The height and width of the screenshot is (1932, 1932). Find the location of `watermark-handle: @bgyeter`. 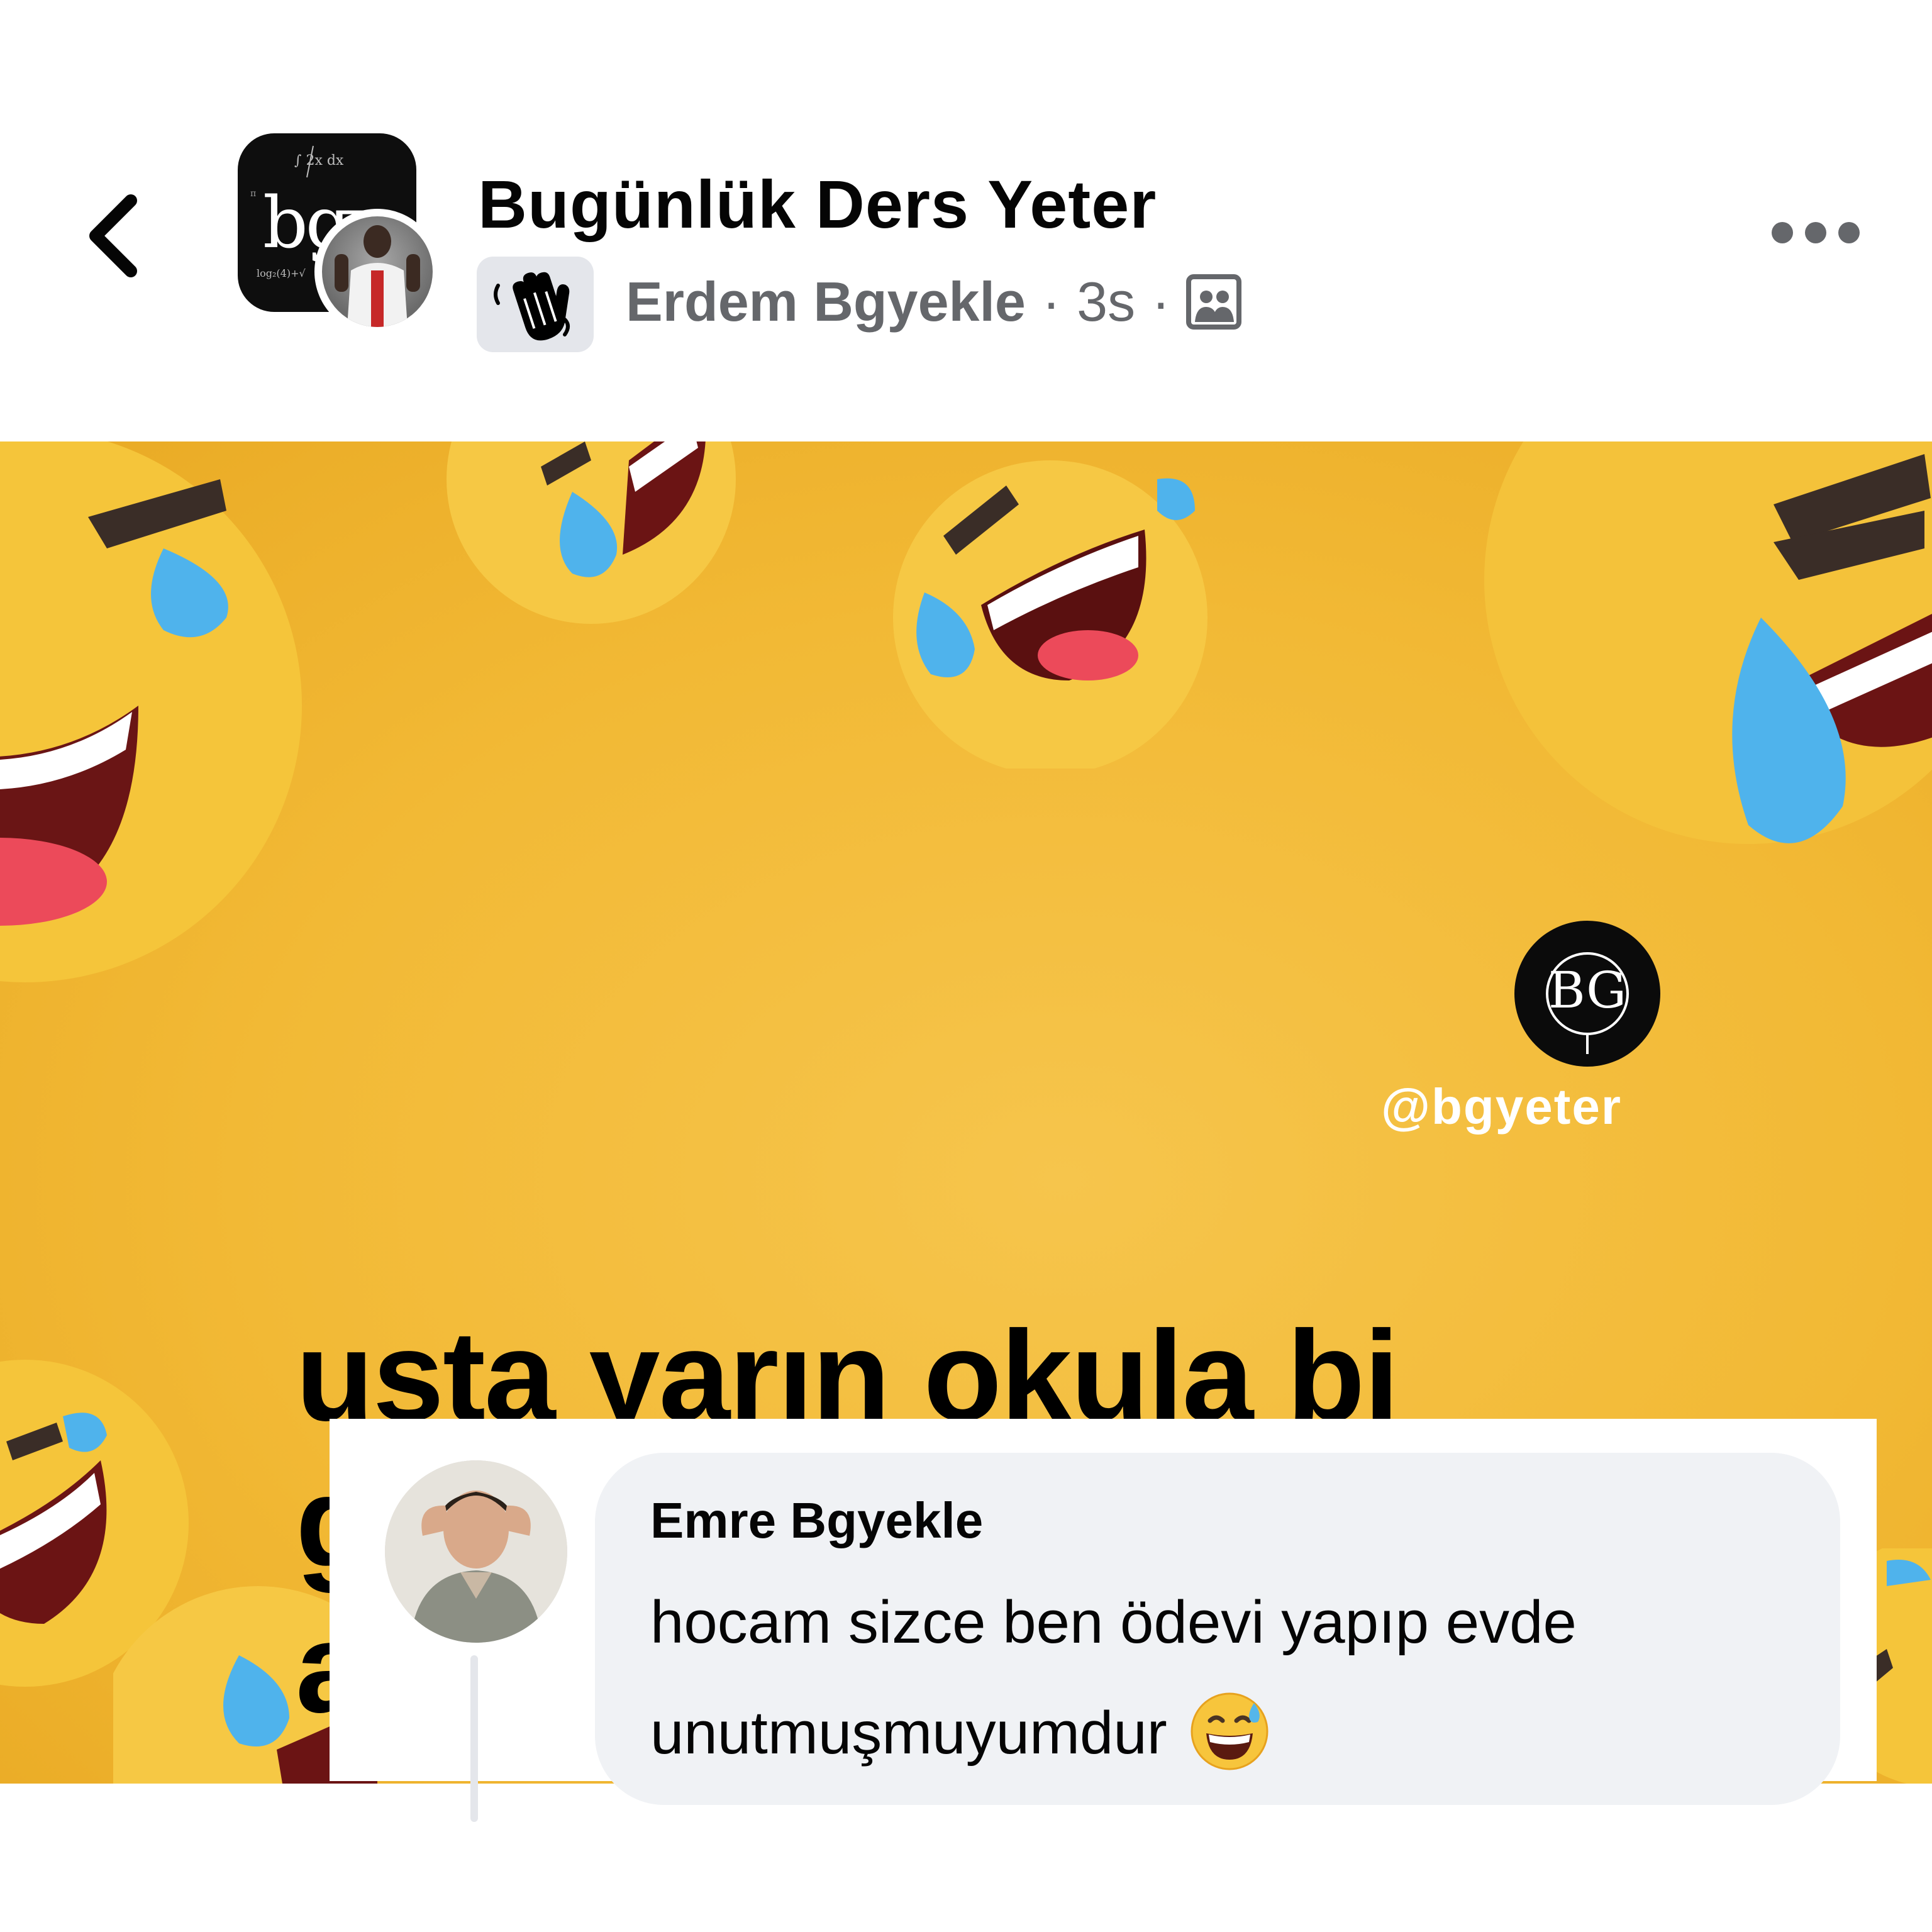

watermark-handle: @bgyeter is located at coordinates (1501, 1107).